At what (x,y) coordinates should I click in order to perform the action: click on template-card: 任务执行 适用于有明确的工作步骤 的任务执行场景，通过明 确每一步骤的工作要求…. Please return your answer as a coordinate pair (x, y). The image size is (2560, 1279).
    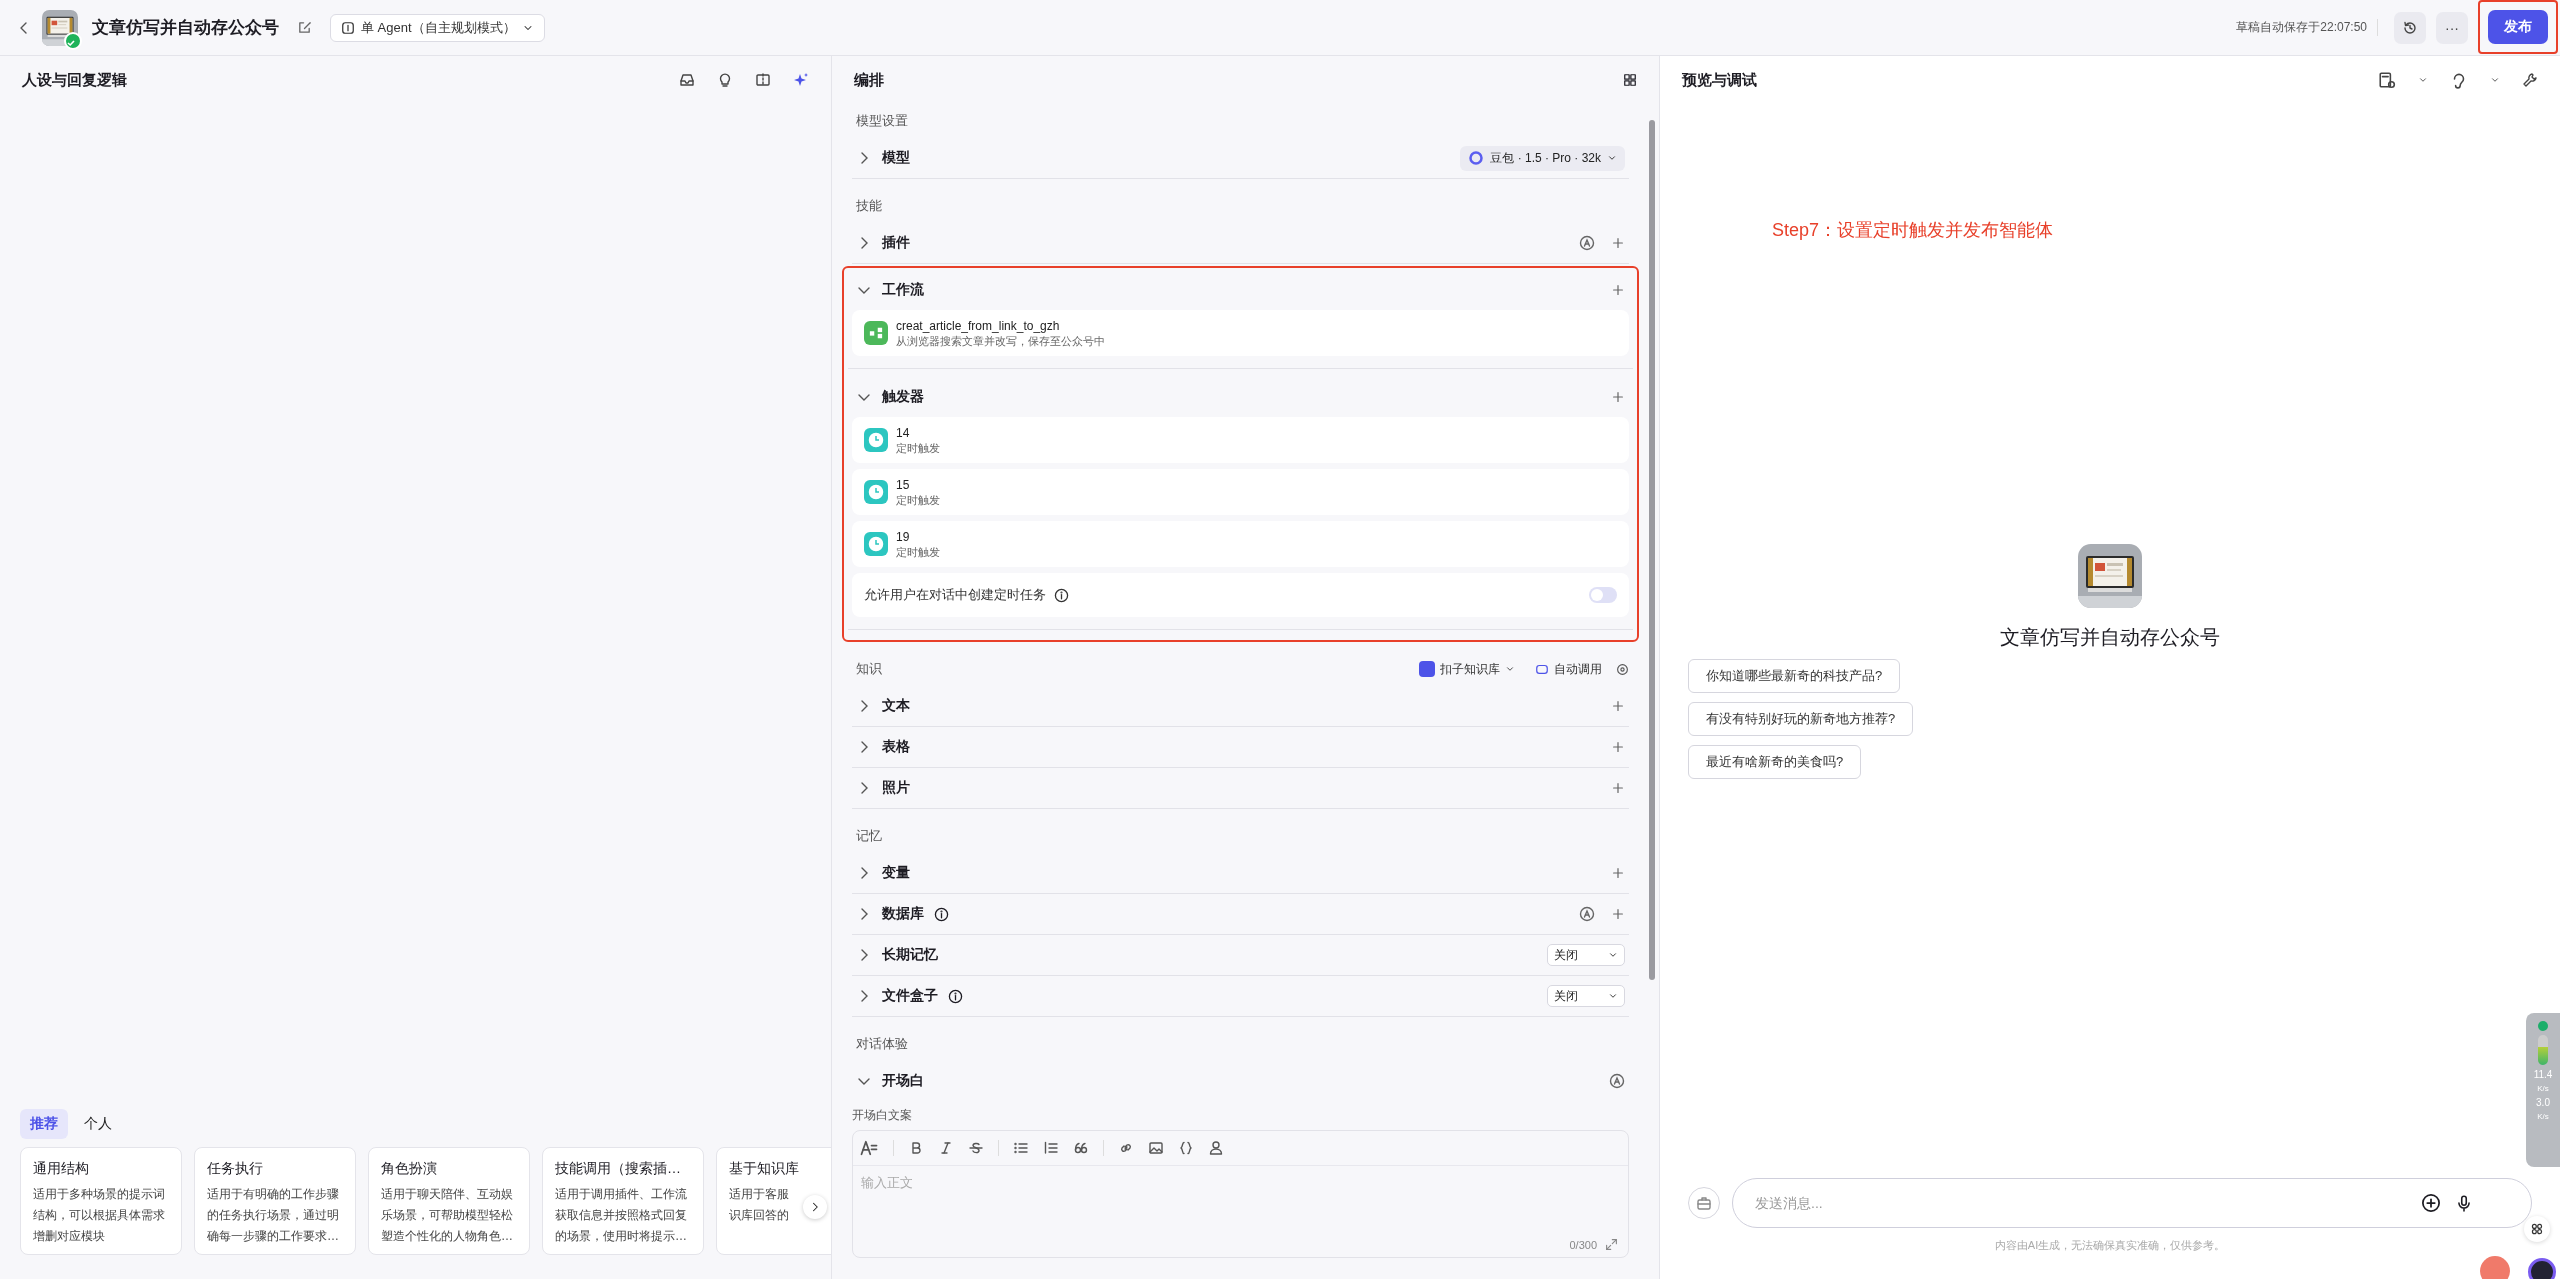
    Looking at the image, I should click on (275, 1201).